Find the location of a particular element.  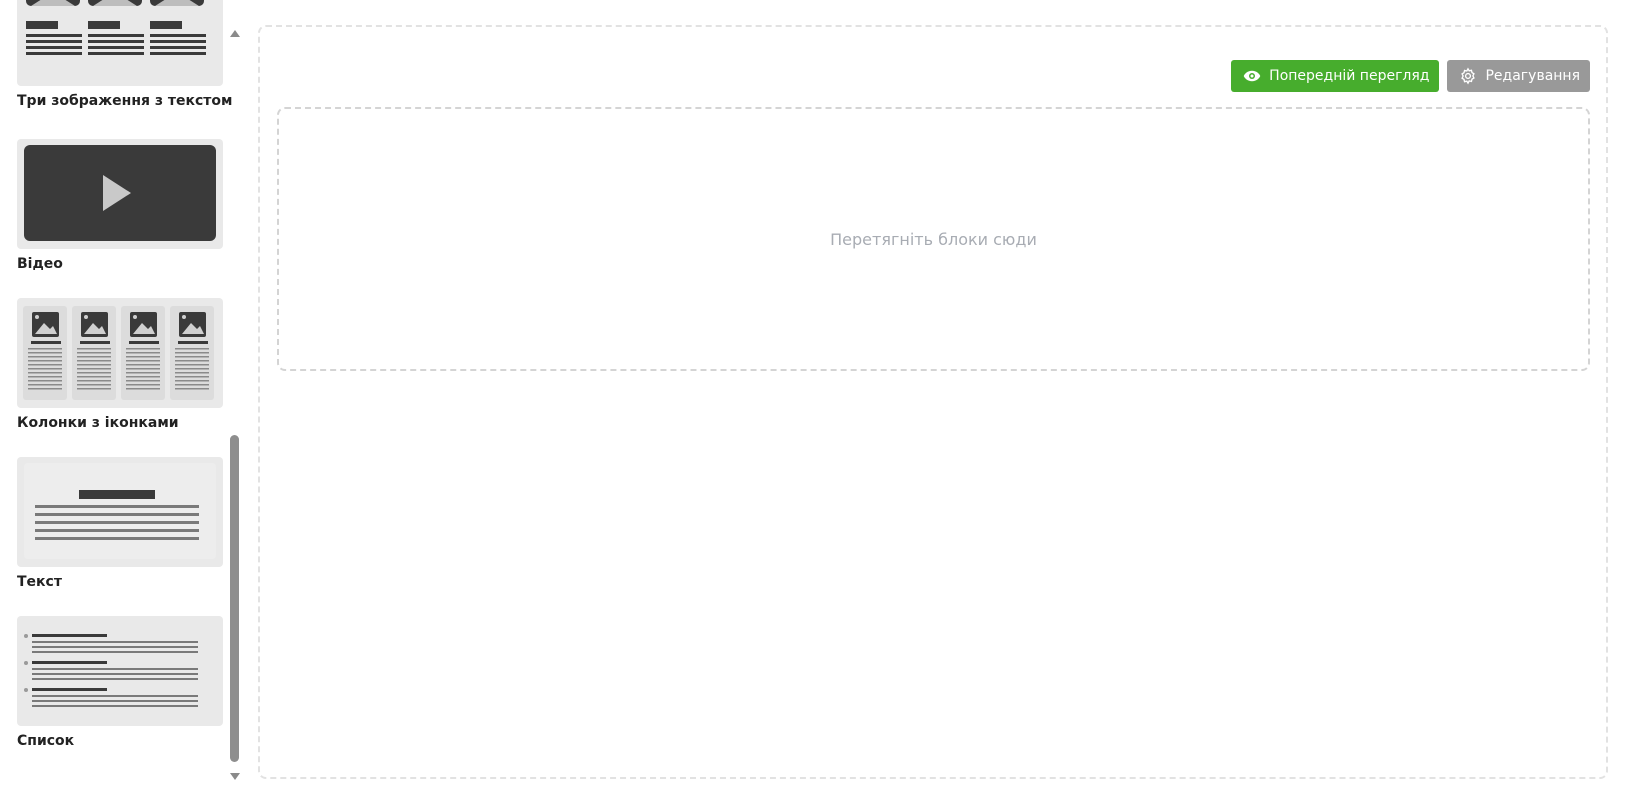

list-thumbnail is located at coordinates (120, 671).